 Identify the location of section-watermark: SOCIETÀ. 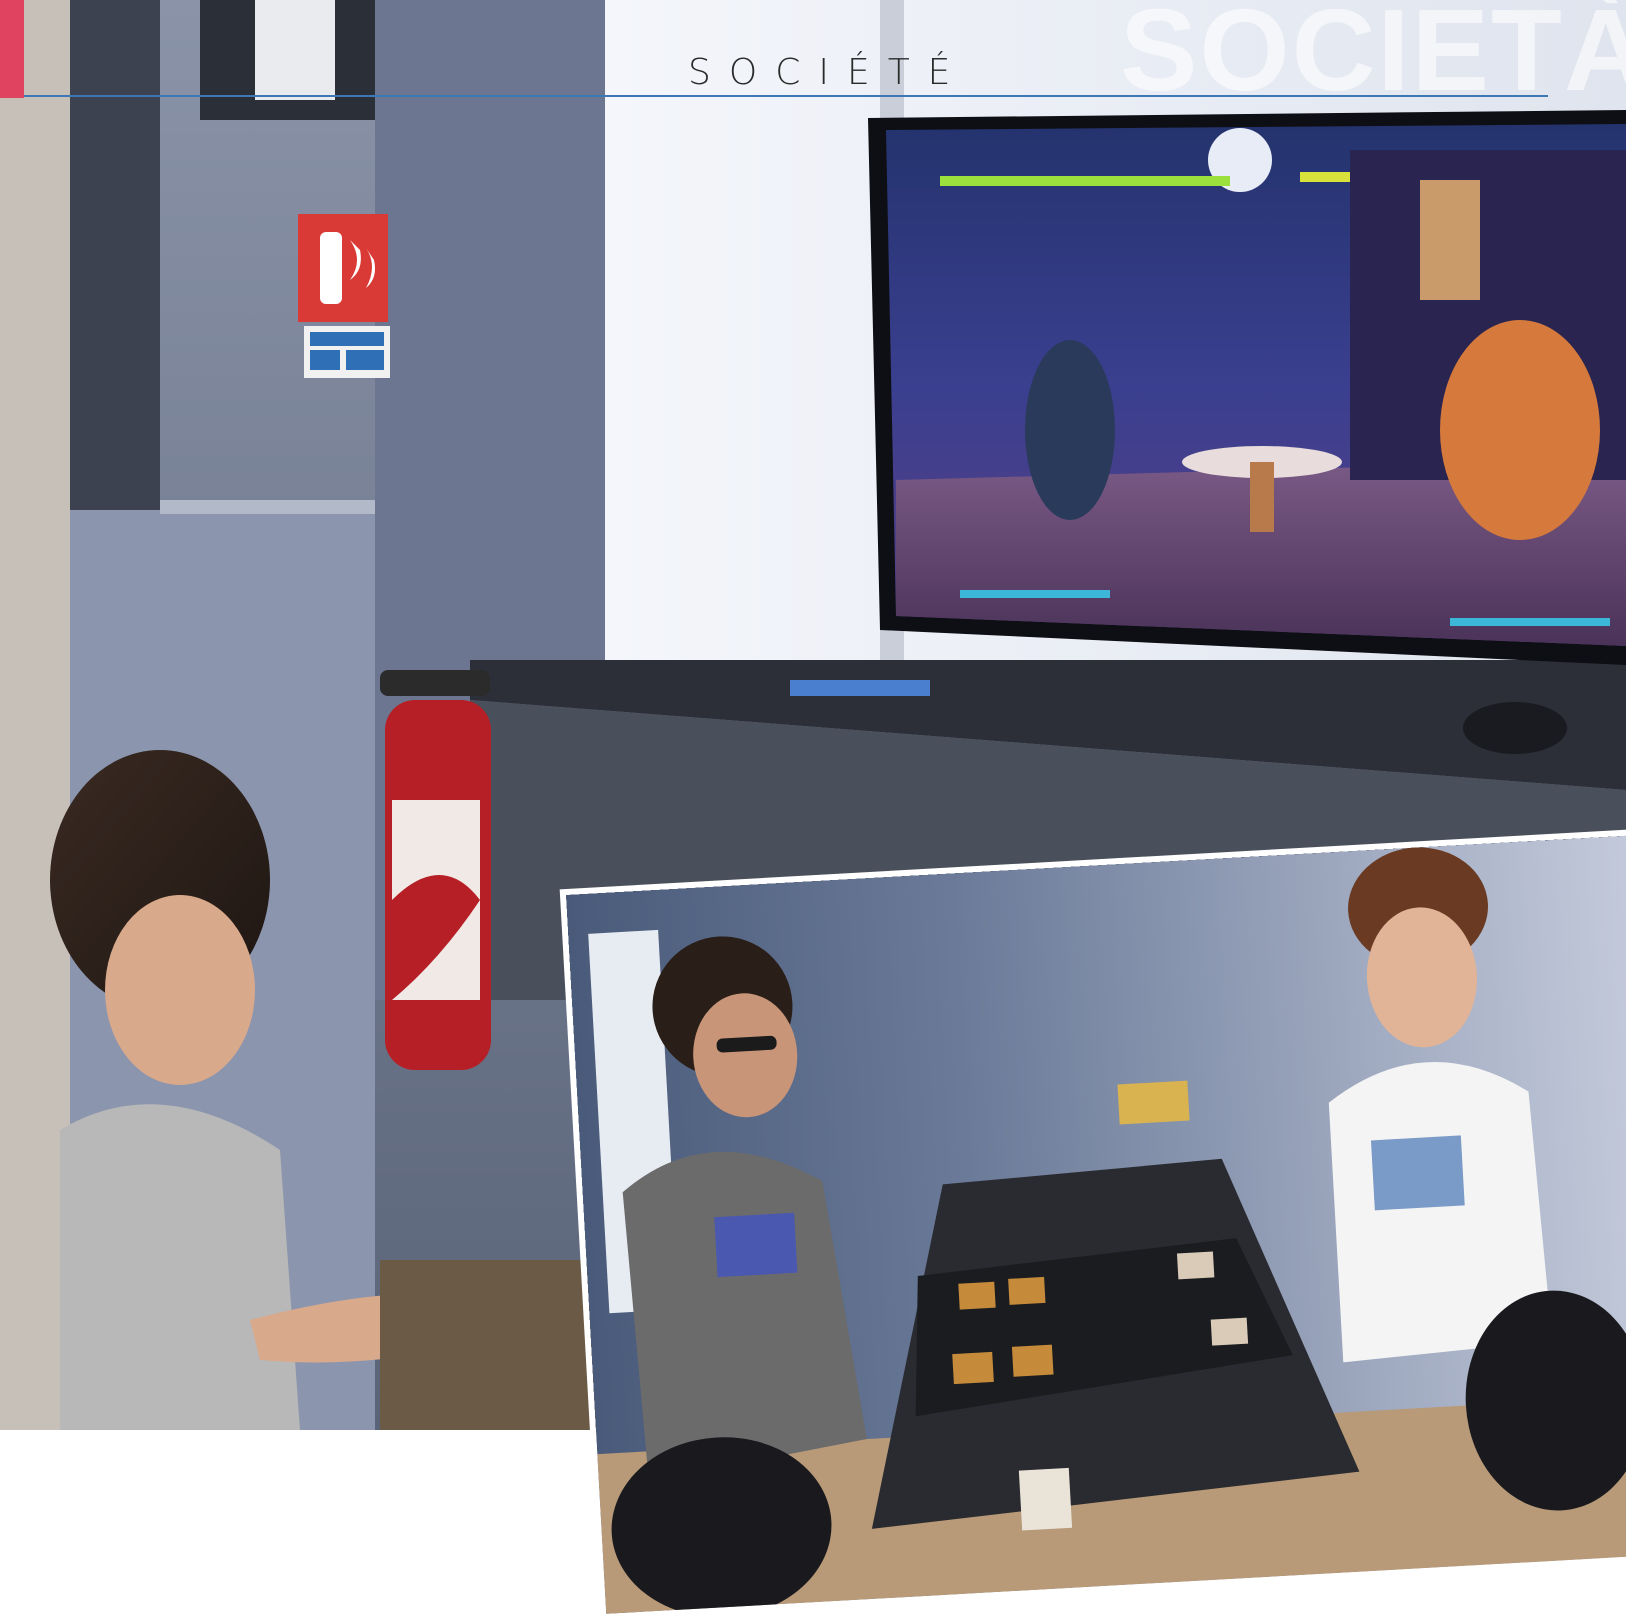
(1373, 57).